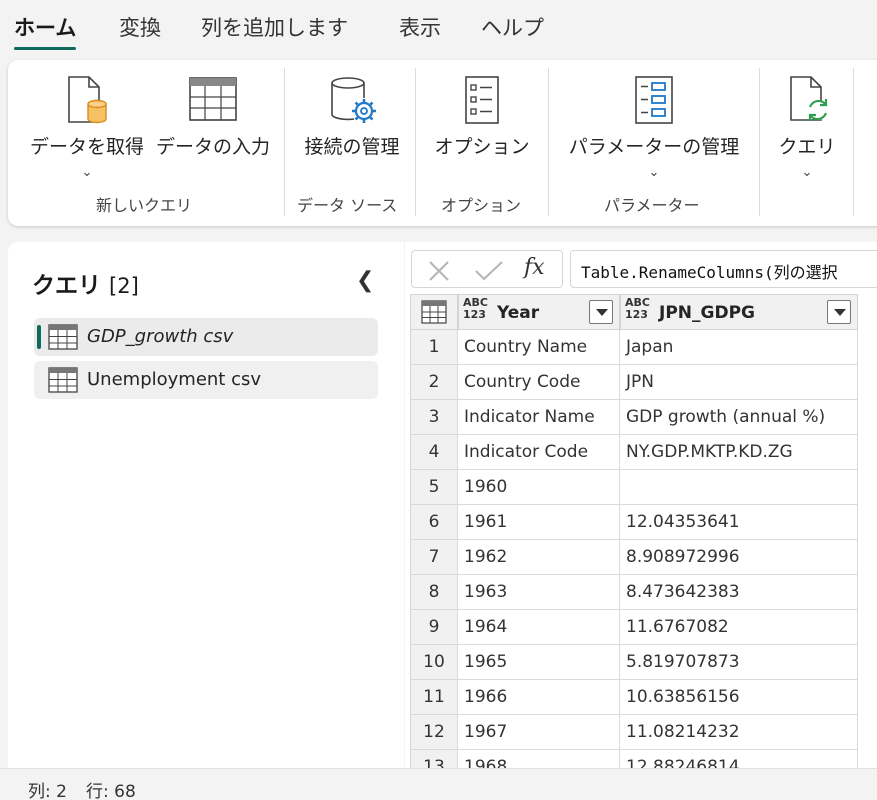  I want to click on options-button: オプション, so click(482, 116).